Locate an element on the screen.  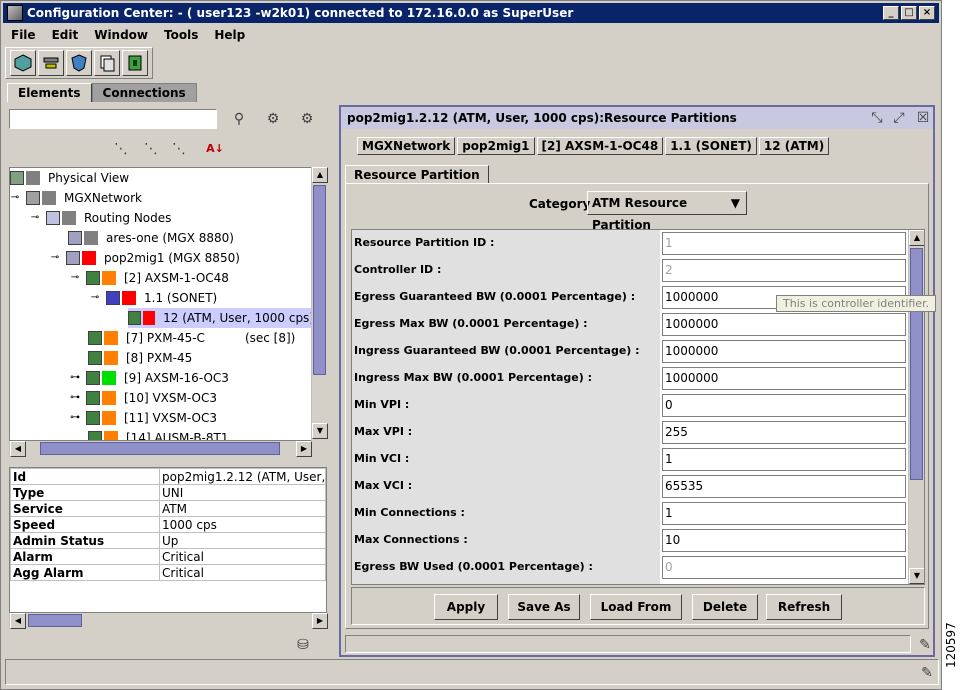
document-icon is located at coordinates (107, 63).